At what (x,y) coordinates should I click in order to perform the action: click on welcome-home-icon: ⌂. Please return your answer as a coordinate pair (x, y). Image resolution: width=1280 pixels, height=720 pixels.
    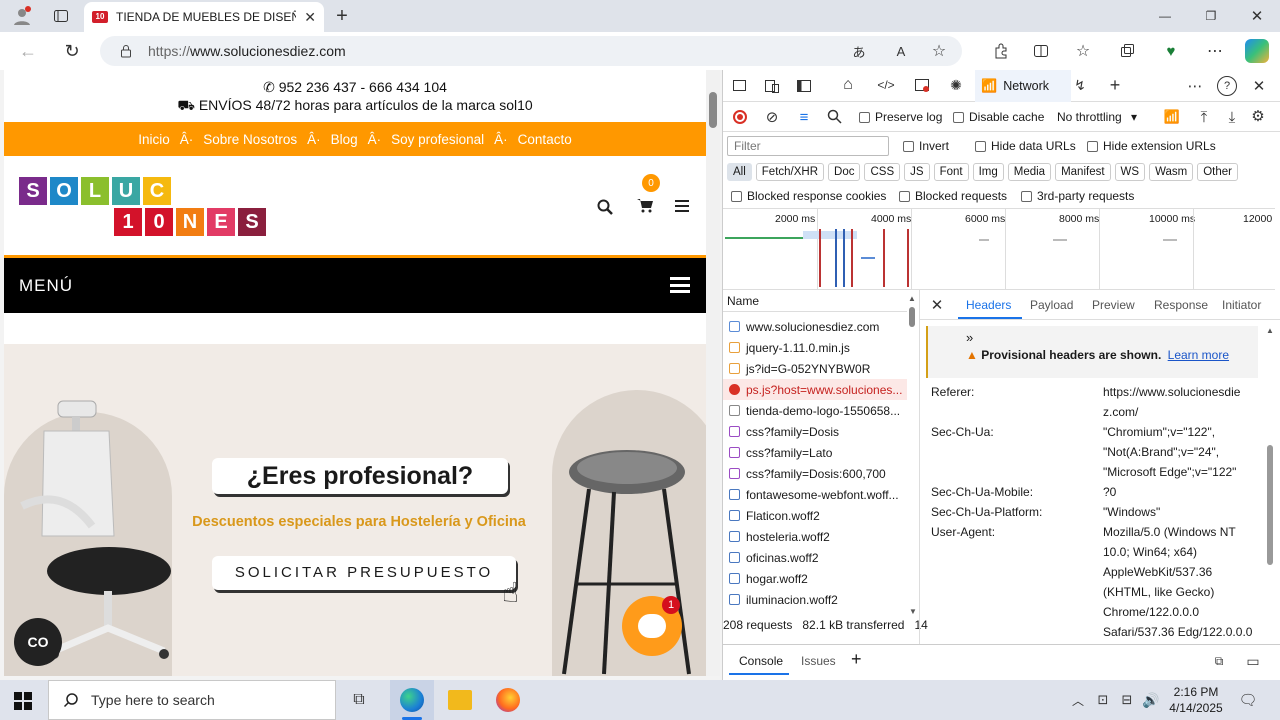
    Looking at the image, I should click on (848, 85).